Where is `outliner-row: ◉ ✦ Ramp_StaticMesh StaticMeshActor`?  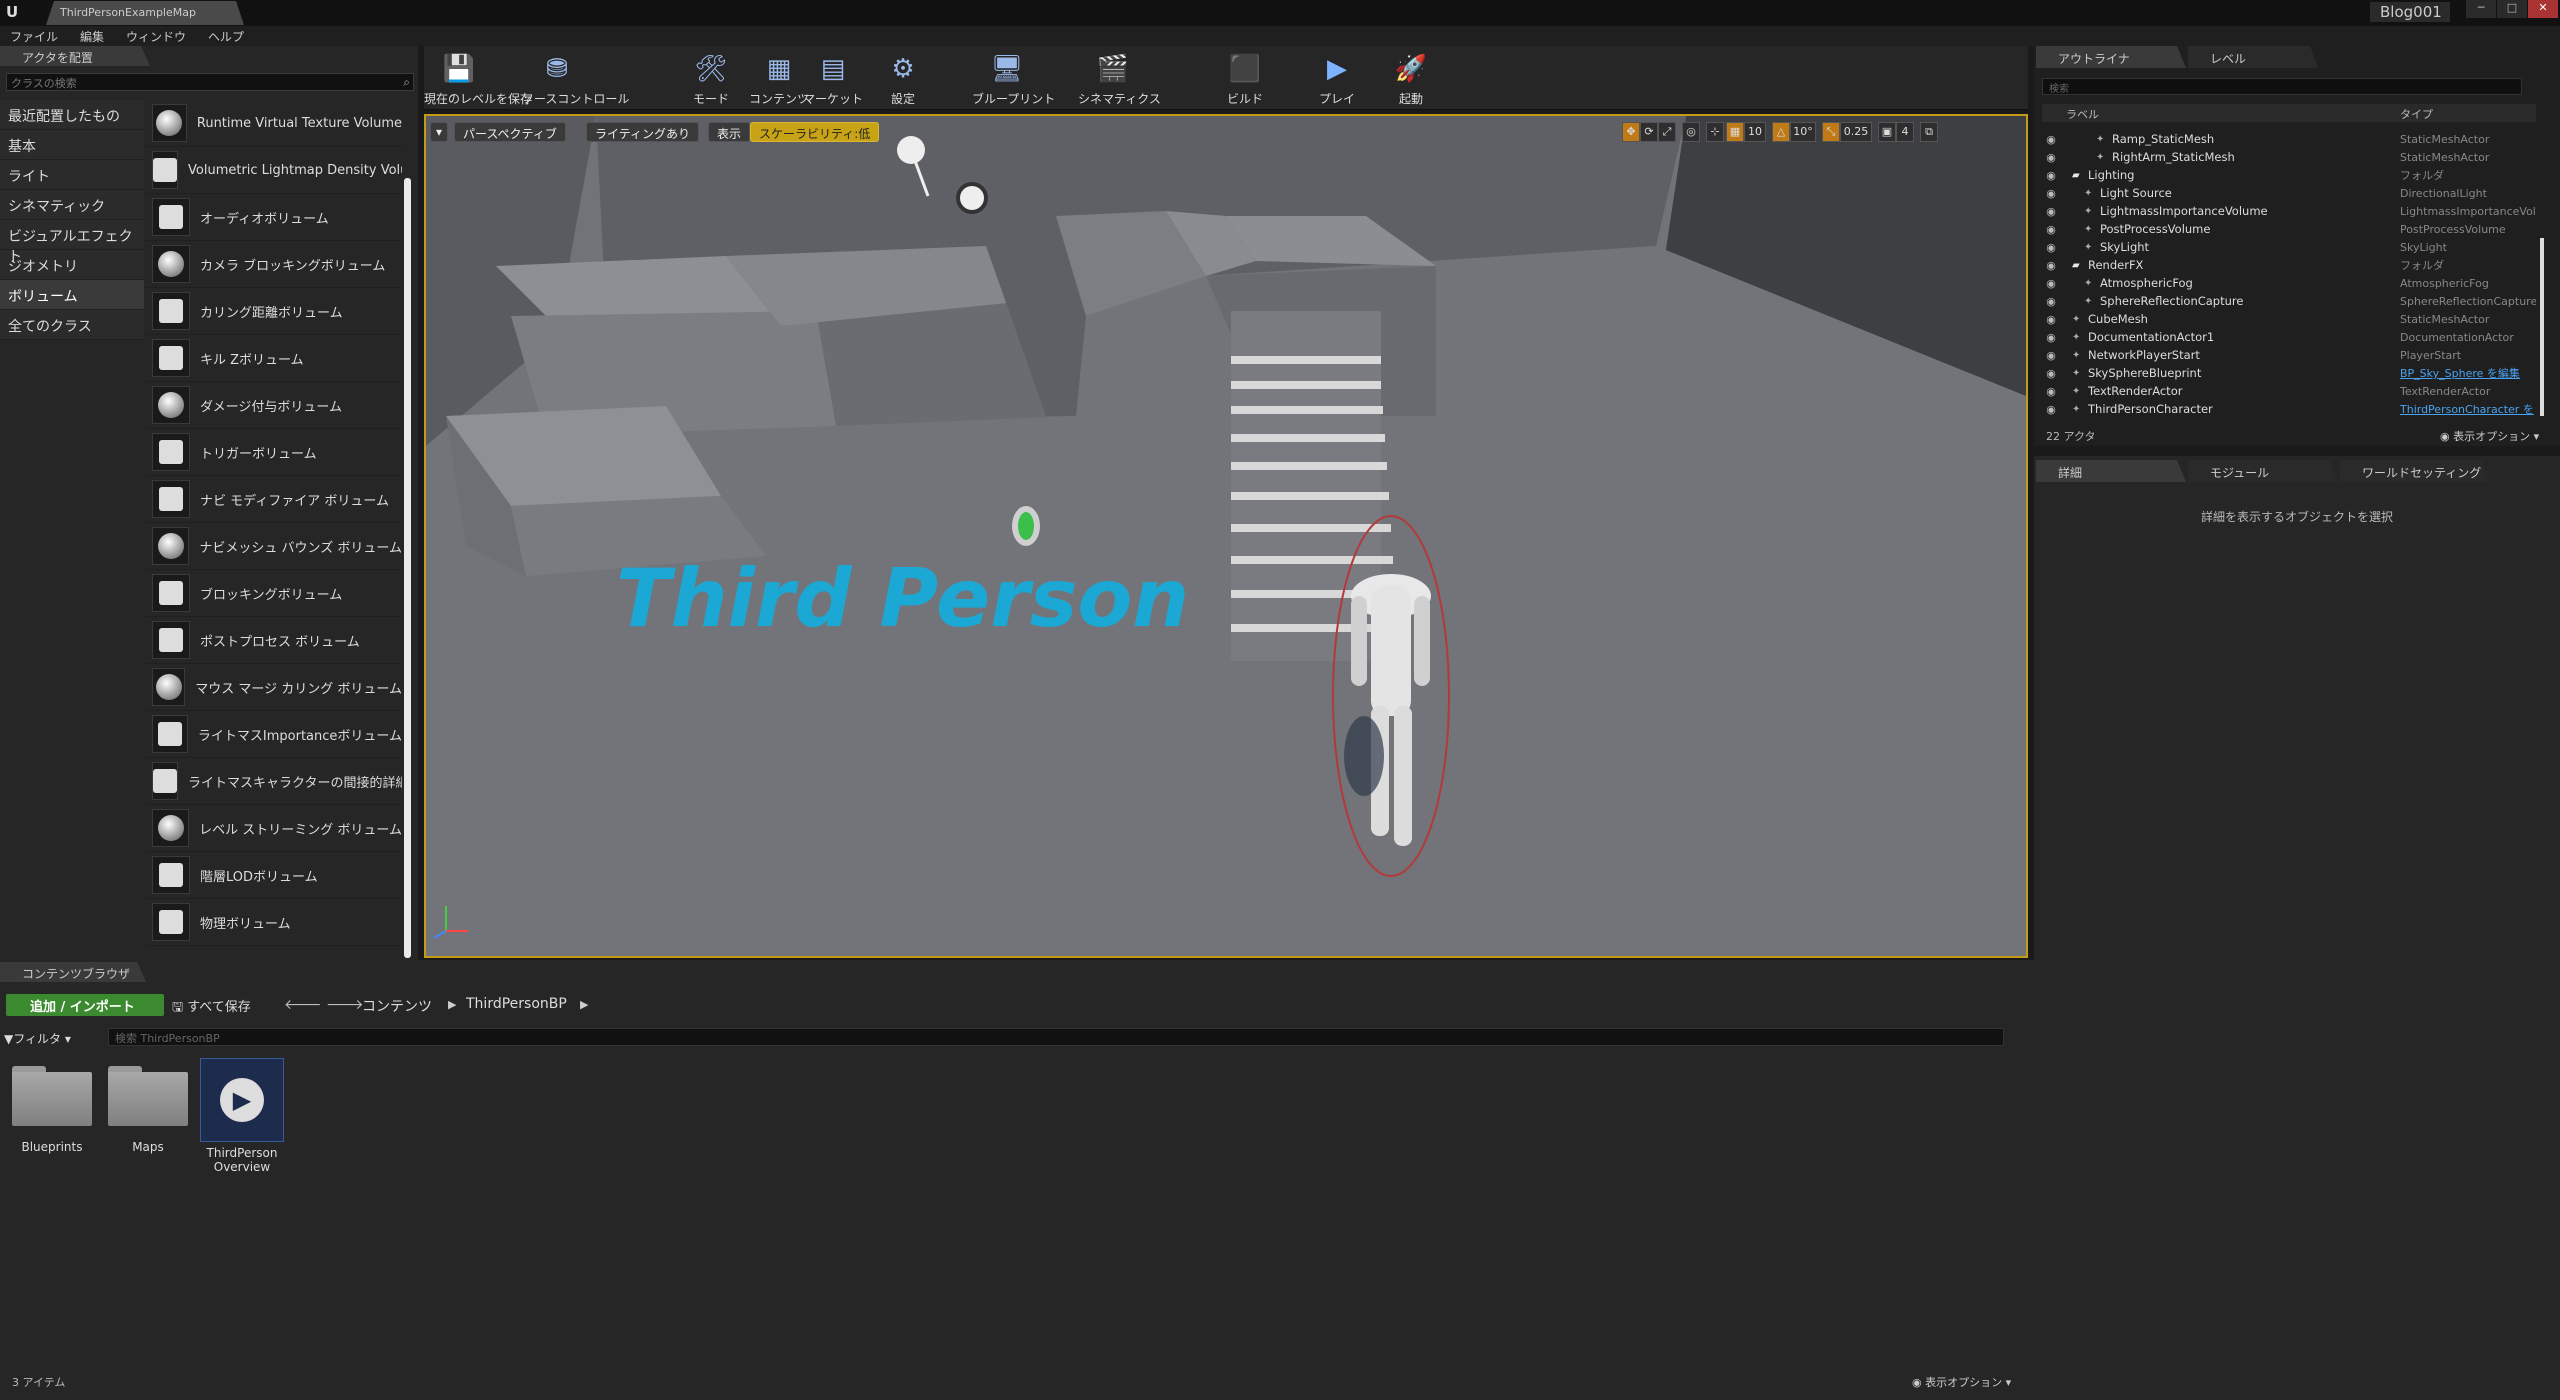
outliner-row: ◉ ✦ Ramp_StaticMesh StaticMeshActor is located at coordinates (2289, 139).